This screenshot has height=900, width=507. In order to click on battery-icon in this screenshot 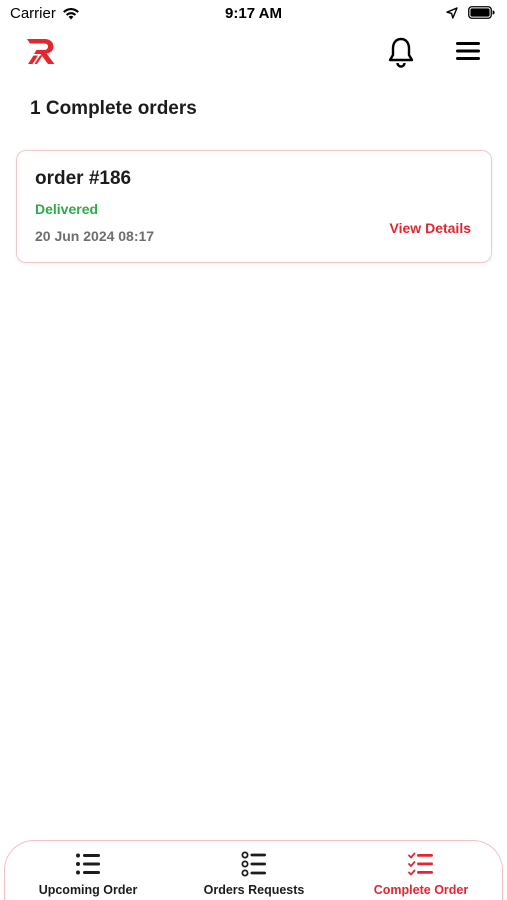, I will do `click(481, 12)`.